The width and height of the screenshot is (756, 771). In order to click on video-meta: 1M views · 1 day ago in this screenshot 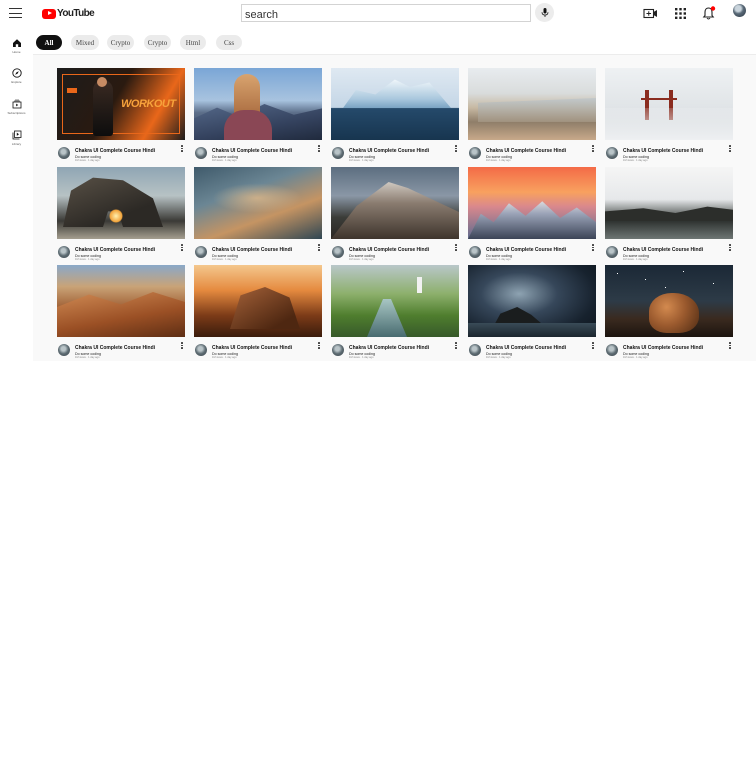, I will do `click(635, 357)`.